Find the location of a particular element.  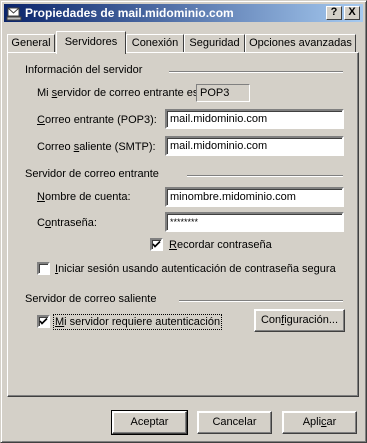

title-bar: Propiedades de mail.midominio.com ? X is located at coordinates (183, 13).